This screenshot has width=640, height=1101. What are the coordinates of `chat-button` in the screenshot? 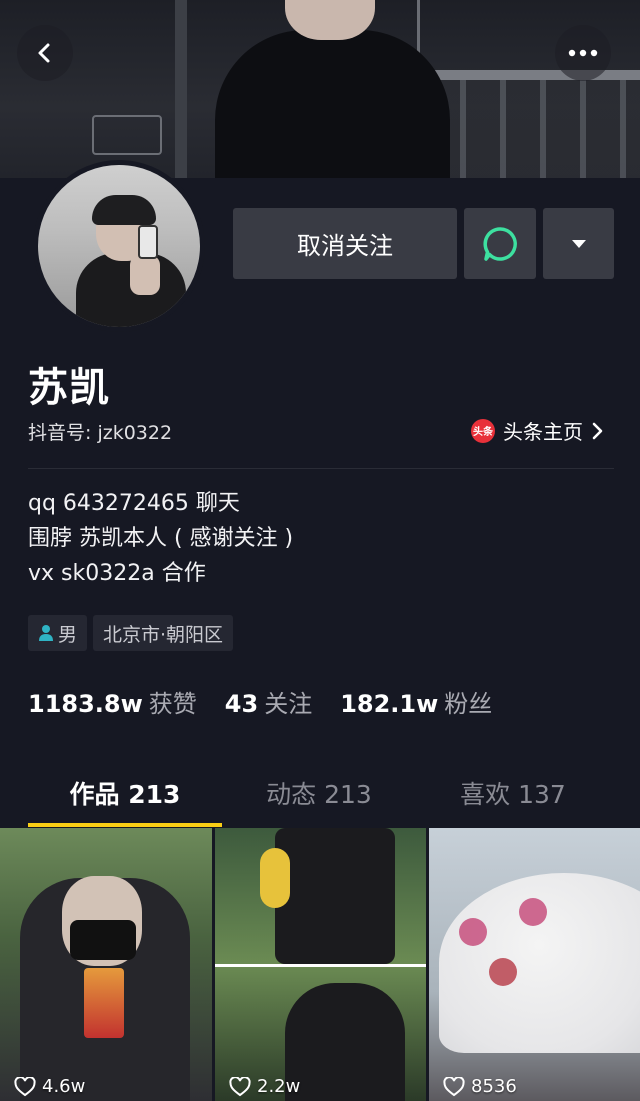 It's located at (500, 243).